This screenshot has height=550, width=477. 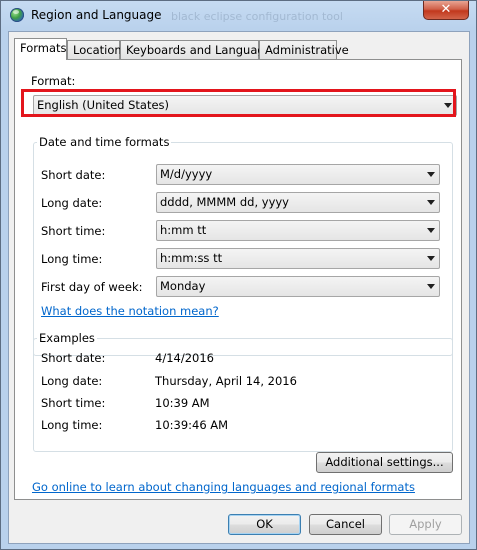 What do you see at coordinates (72, 259) in the screenshot?
I see `long-time-label: Long time:` at bounding box center [72, 259].